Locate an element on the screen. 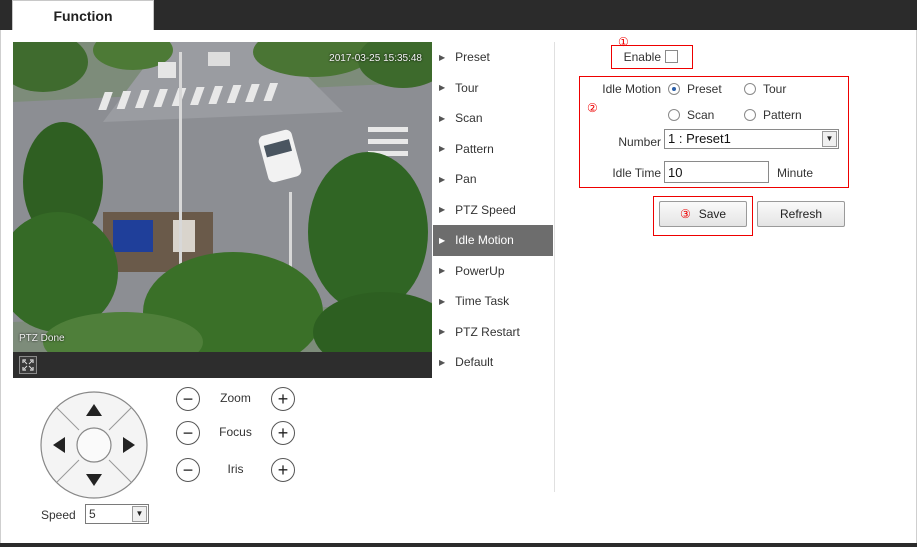 Image resolution: width=917 pixels, height=547 pixels. radio-scan-label: Scan is located at coordinates (701, 115).